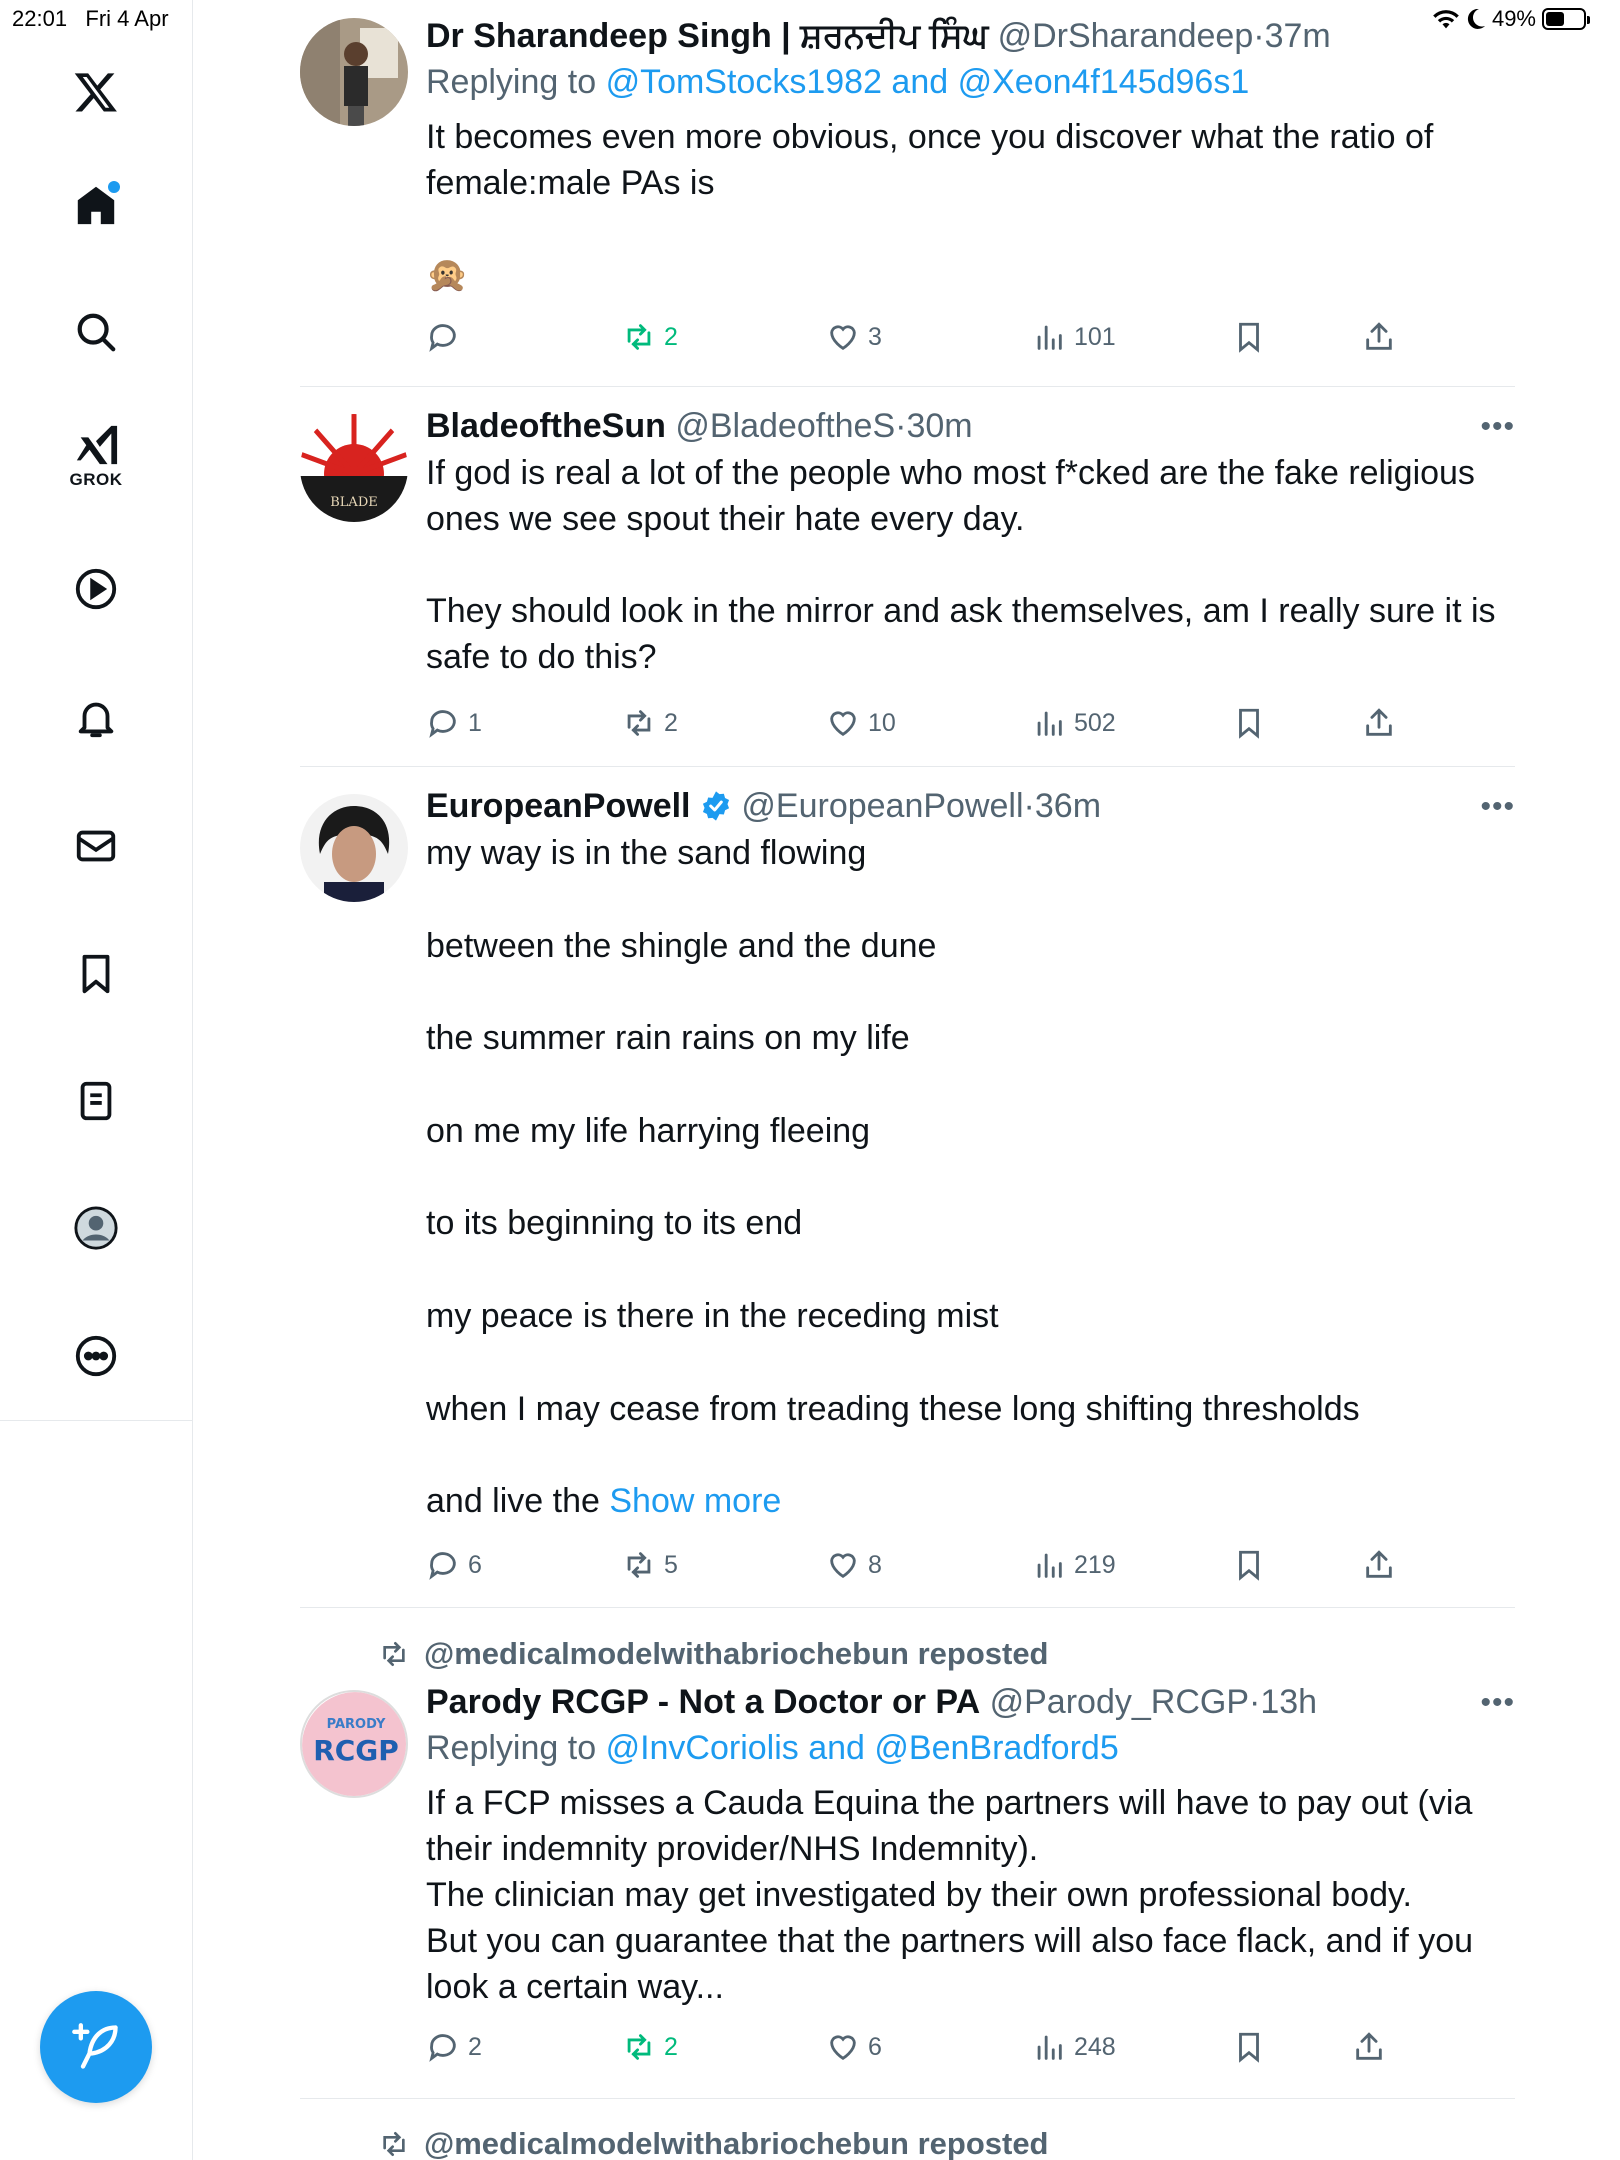 The height and width of the screenshot is (2160, 1620). I want to click on replying-to-link: @TomStocks1982 and @Xeon4f145d96s1, so click(928, 82).